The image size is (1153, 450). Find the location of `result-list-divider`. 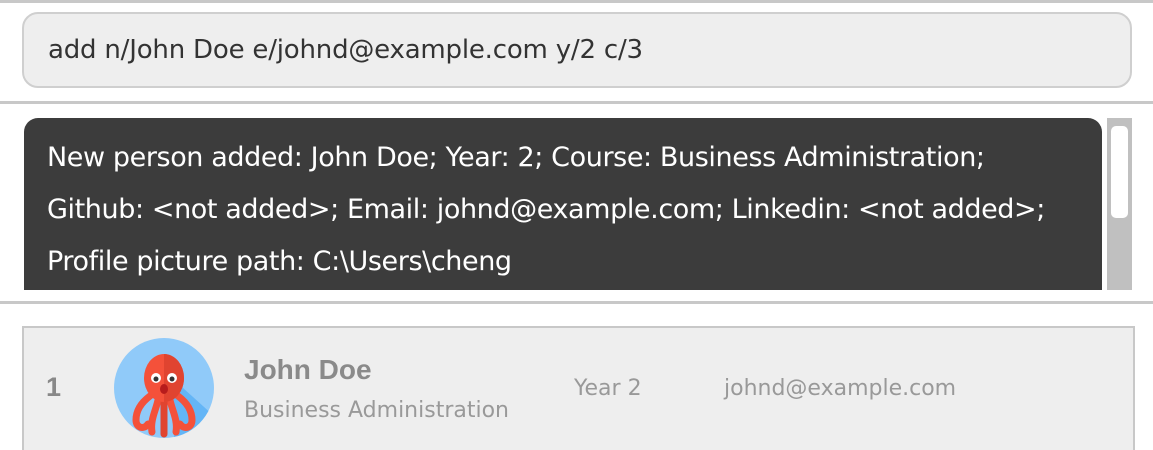

result-list-divider is located at coordinates (576, 302).